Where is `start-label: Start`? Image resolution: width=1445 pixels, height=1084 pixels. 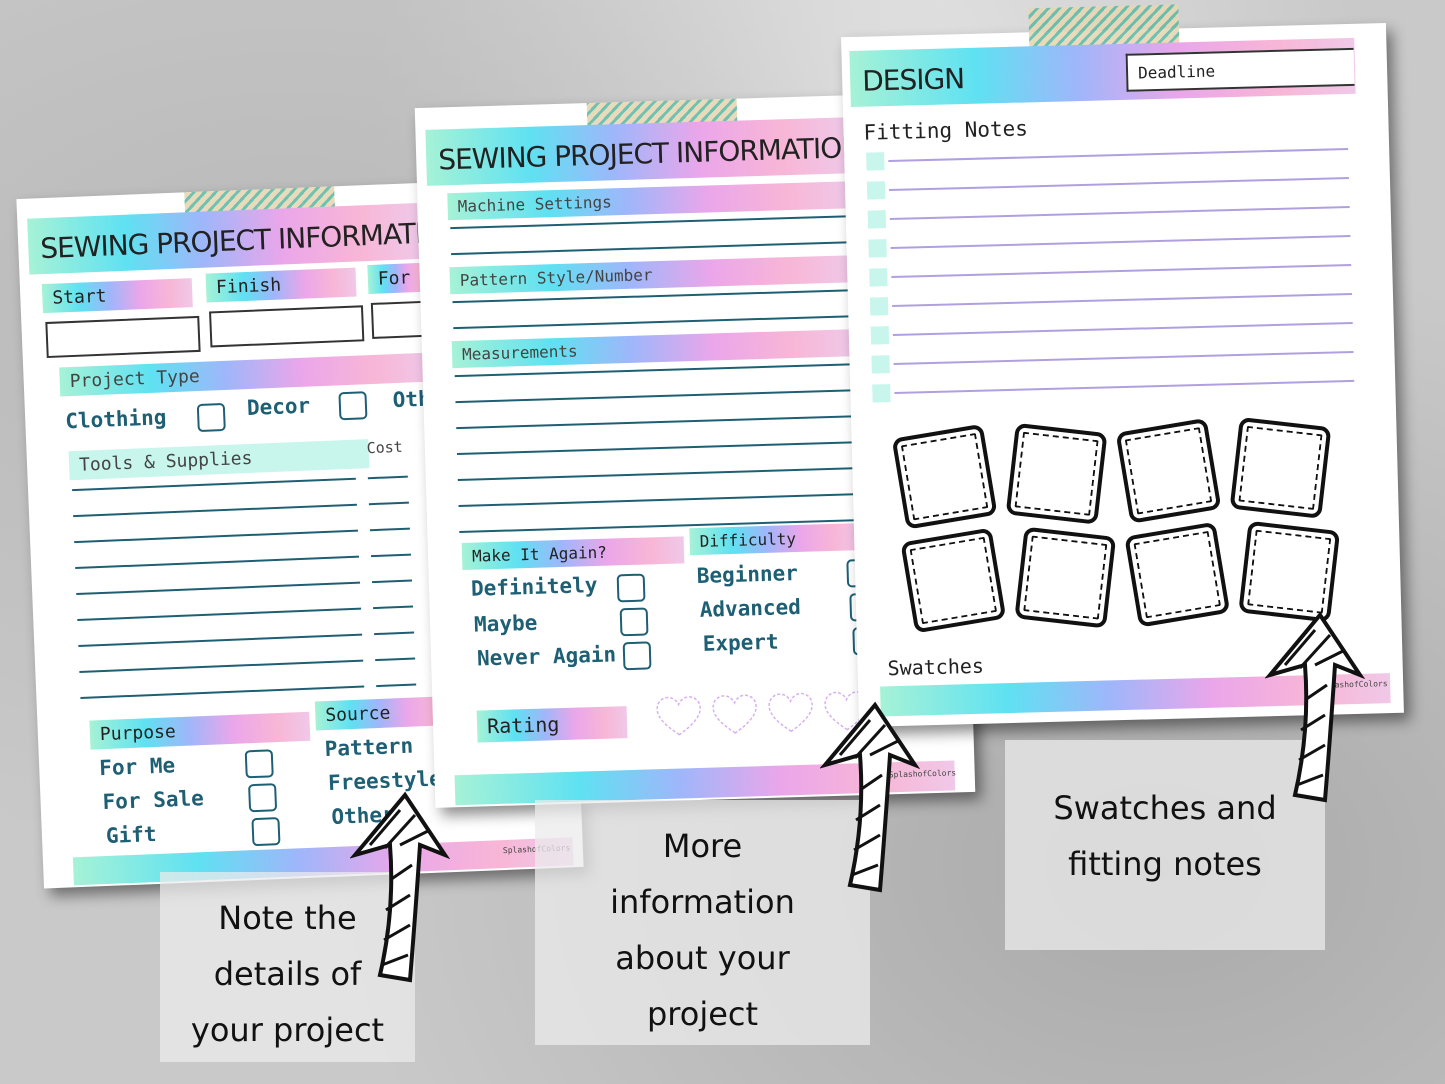 start-label: Start is located at coordinates (117, 296).